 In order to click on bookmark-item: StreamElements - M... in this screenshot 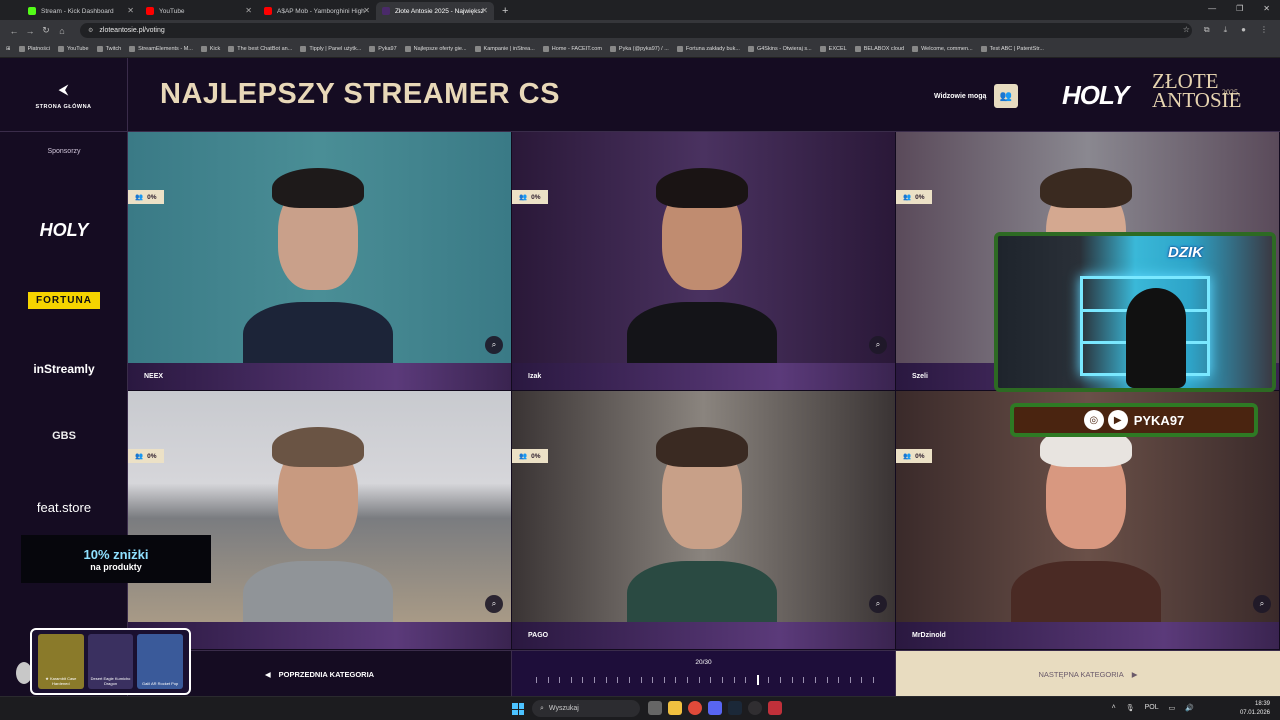, I will do `click(161, 49)`.